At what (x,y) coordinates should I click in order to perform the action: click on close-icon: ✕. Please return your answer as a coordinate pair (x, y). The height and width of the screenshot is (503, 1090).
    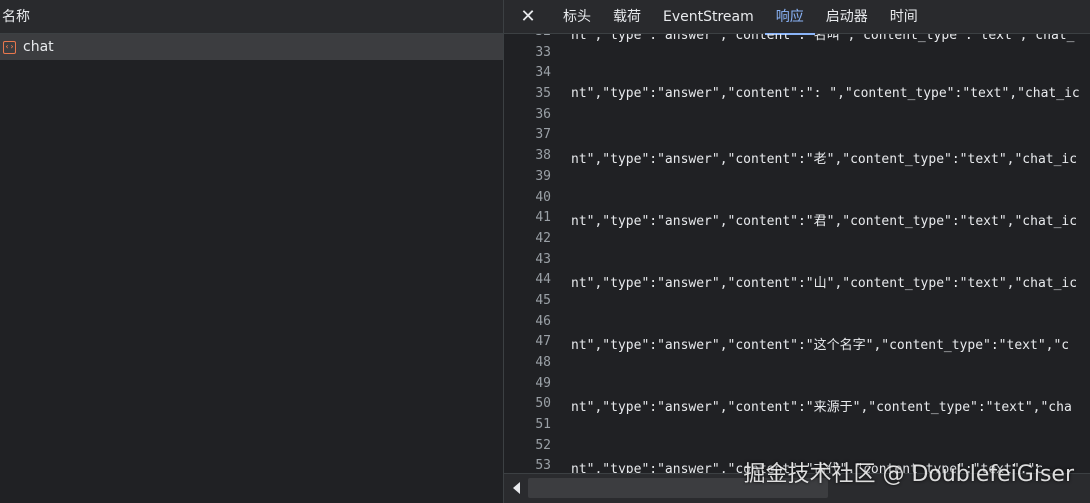
    Looking at the image, I should click on (528, 17).